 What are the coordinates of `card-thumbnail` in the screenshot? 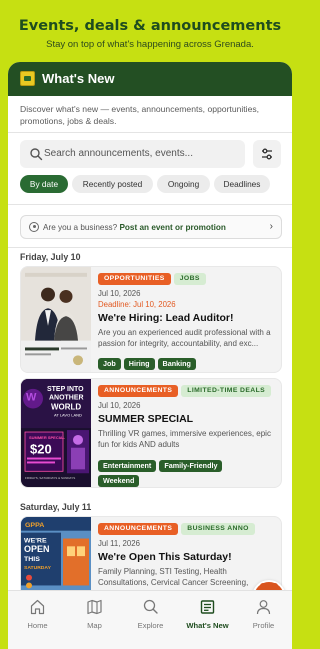 It's located at (56, 319).